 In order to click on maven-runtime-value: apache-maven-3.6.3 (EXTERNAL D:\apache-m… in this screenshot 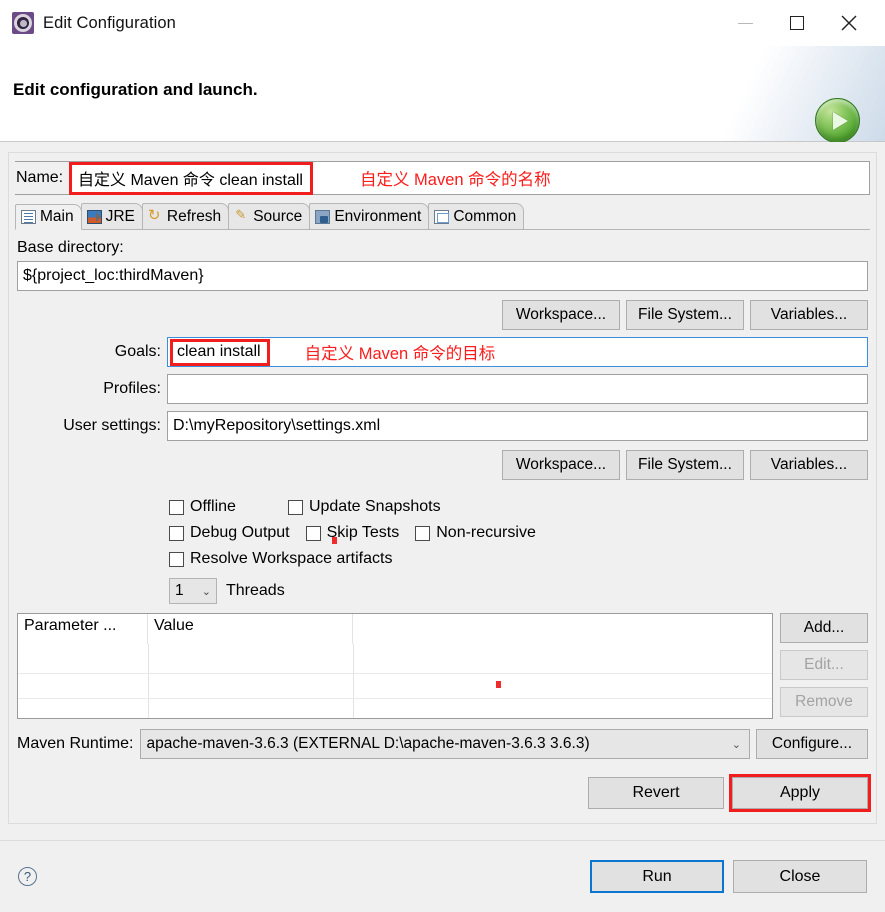, I will do `click(368, 743)`.